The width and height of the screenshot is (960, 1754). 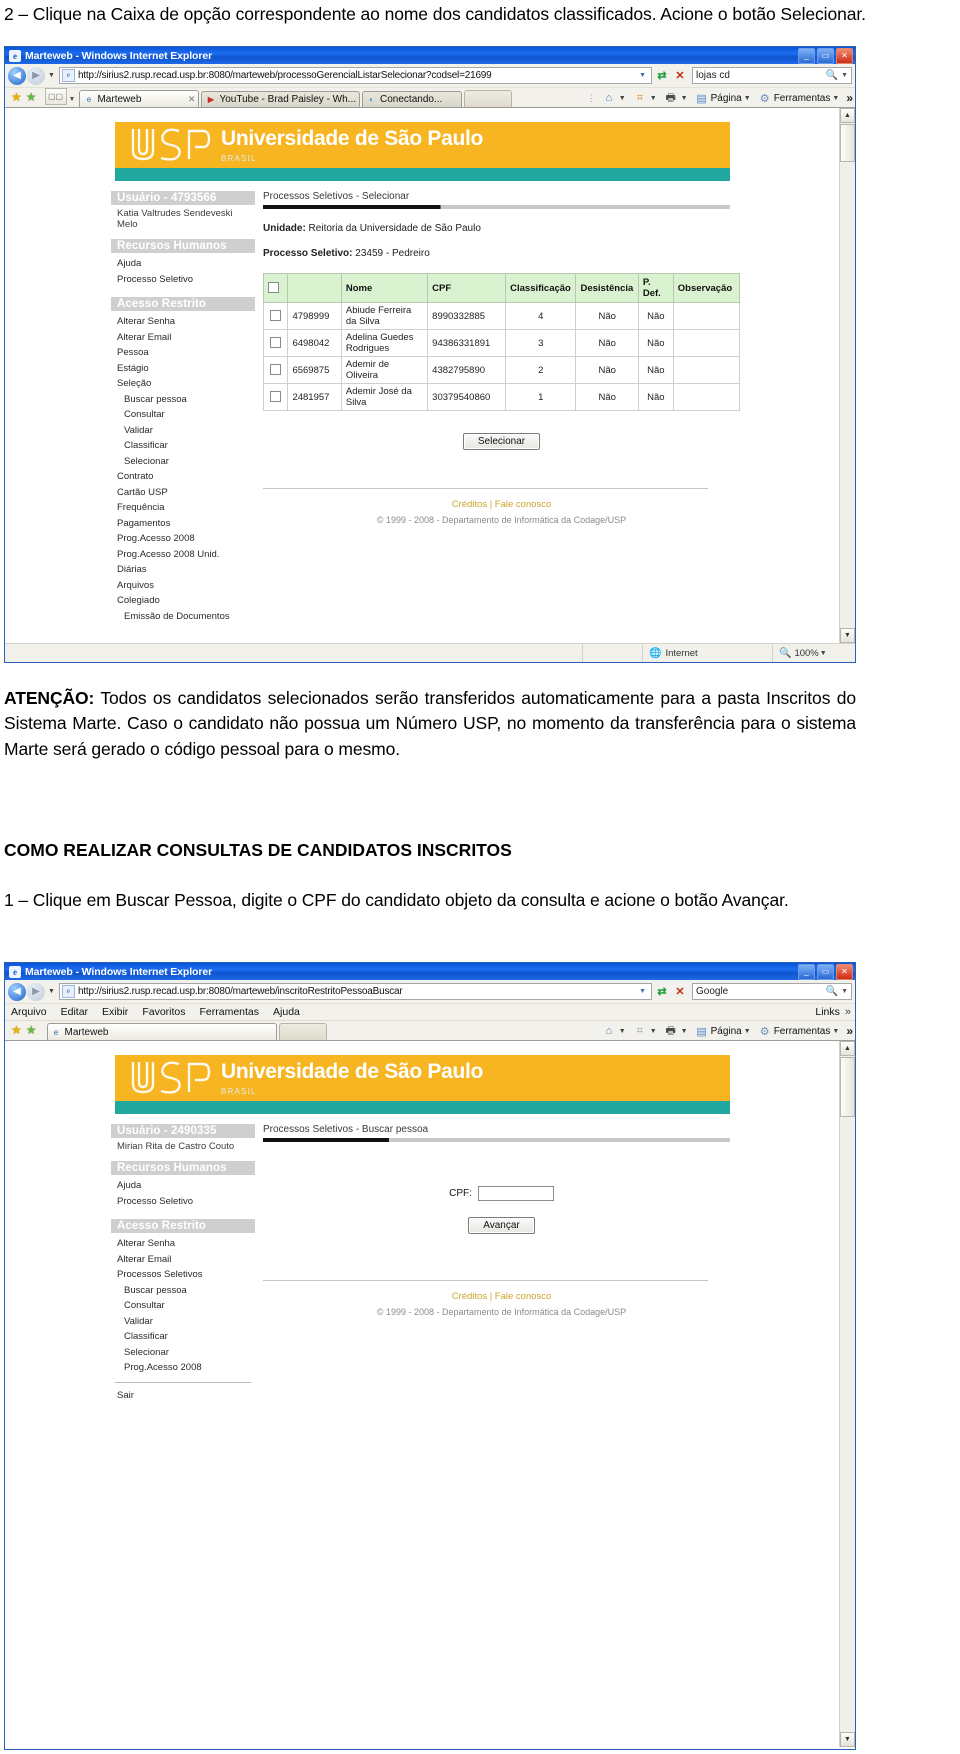 I want to click on links-label: Links, so click(x=827, y=1012).